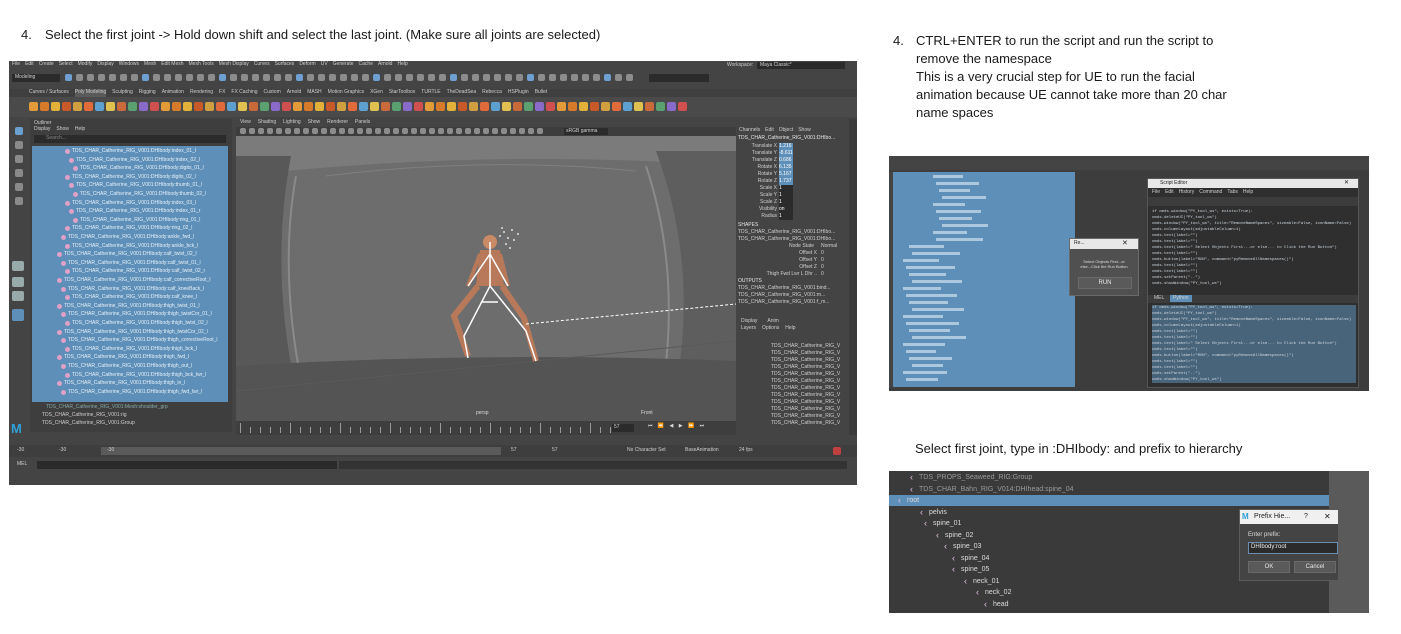 The height and width of the screenshot is (634, 1401). What do you see at coordinates (244, 93) in the screenshot?
I see `shelf-tab: FX Caching` at bounding box center [244, 93].